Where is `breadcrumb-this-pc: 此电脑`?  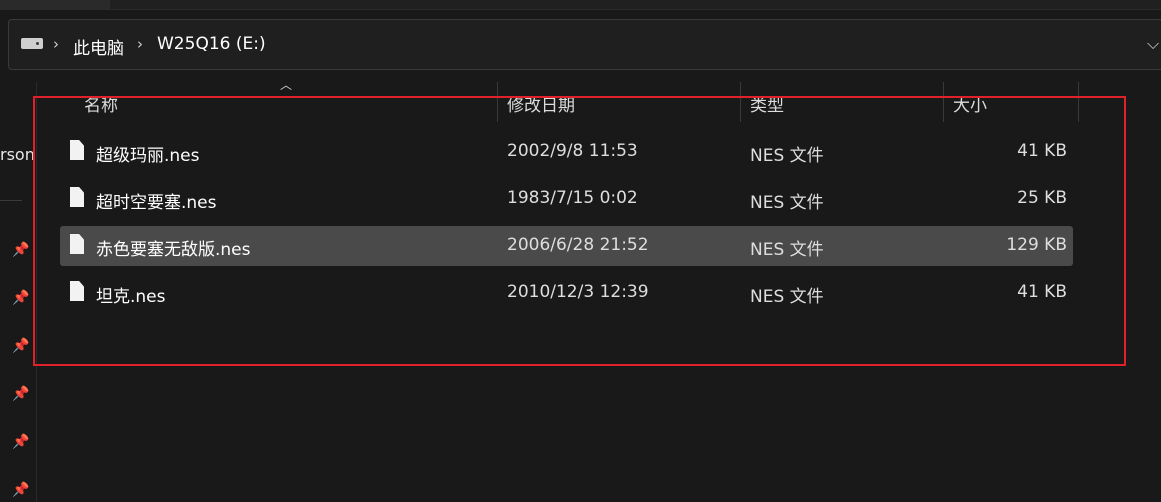
breadcrumb-this-pc: 此电脑 is located at coordinates (98, 46).